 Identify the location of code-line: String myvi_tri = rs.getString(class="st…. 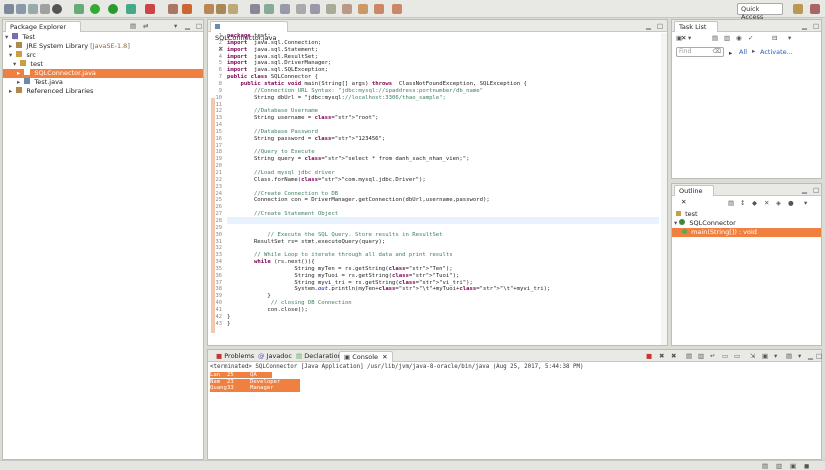
(350, 283).